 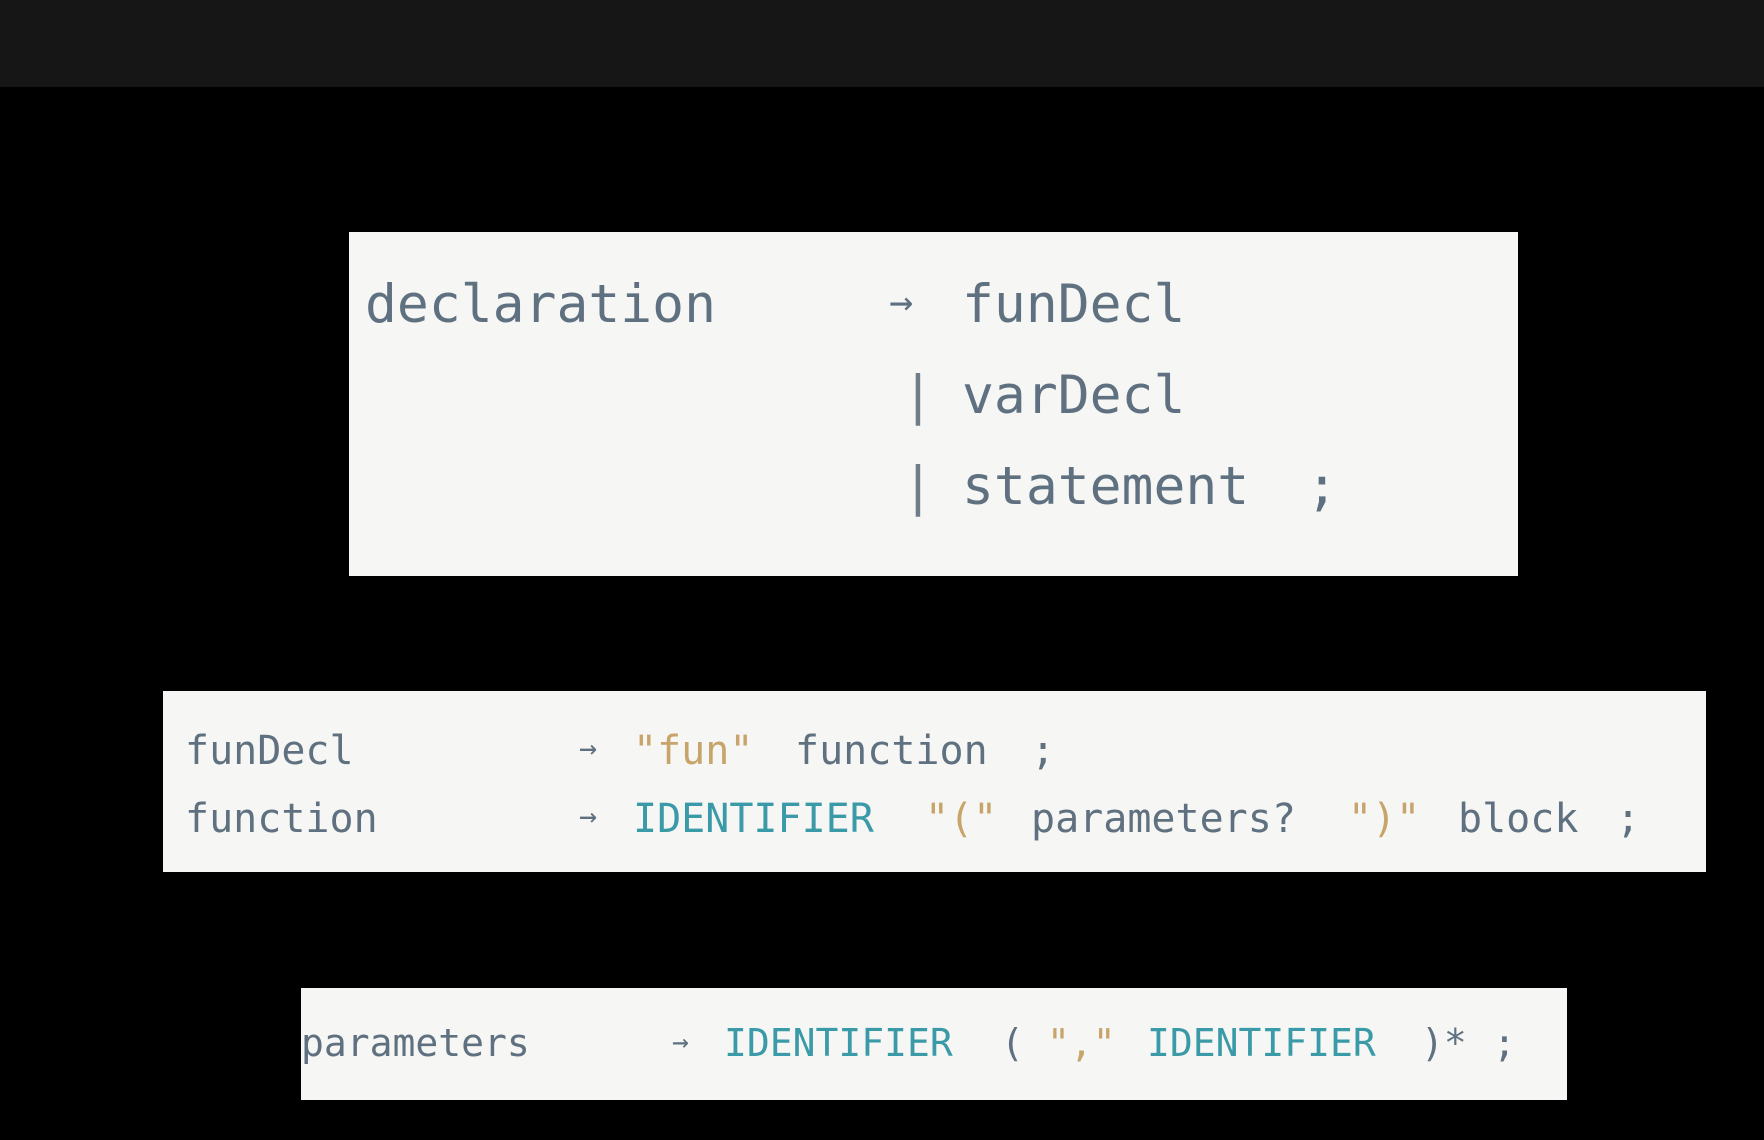 What do you see at coordinates (961, 819) in the screenshot?
I see `open-paren-literal: "("` at bounding box center [961, 819].